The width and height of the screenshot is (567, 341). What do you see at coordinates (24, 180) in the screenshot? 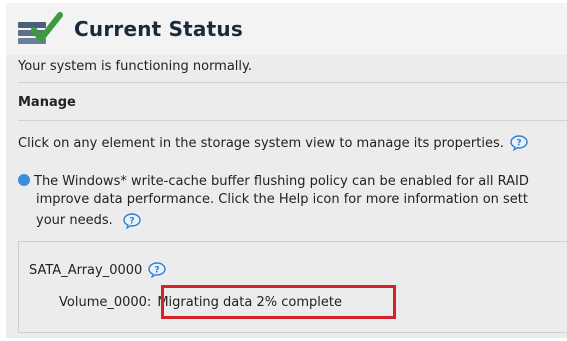
I see `info-icon` at bounding box center [24, 180].